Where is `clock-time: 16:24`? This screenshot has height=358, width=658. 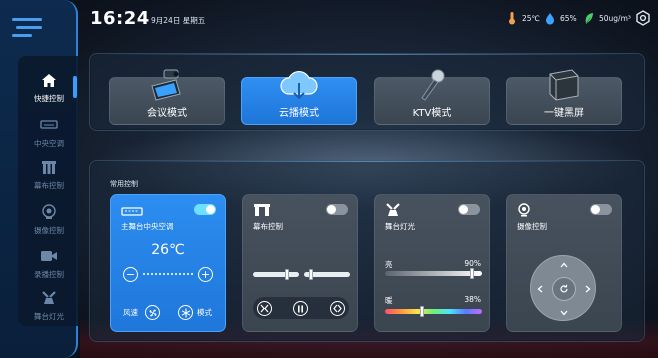
clock-time: 16:24 is located at coordinates (120, 18).